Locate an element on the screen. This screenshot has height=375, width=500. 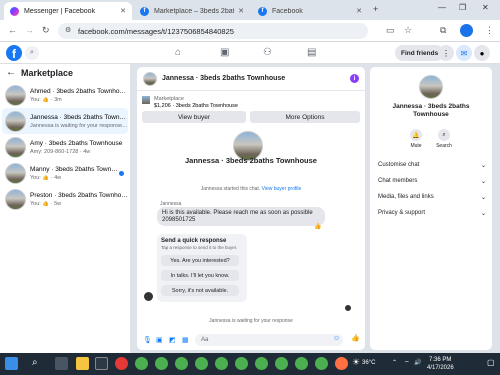
minimize-button: — is located at coordinates (442, 7).